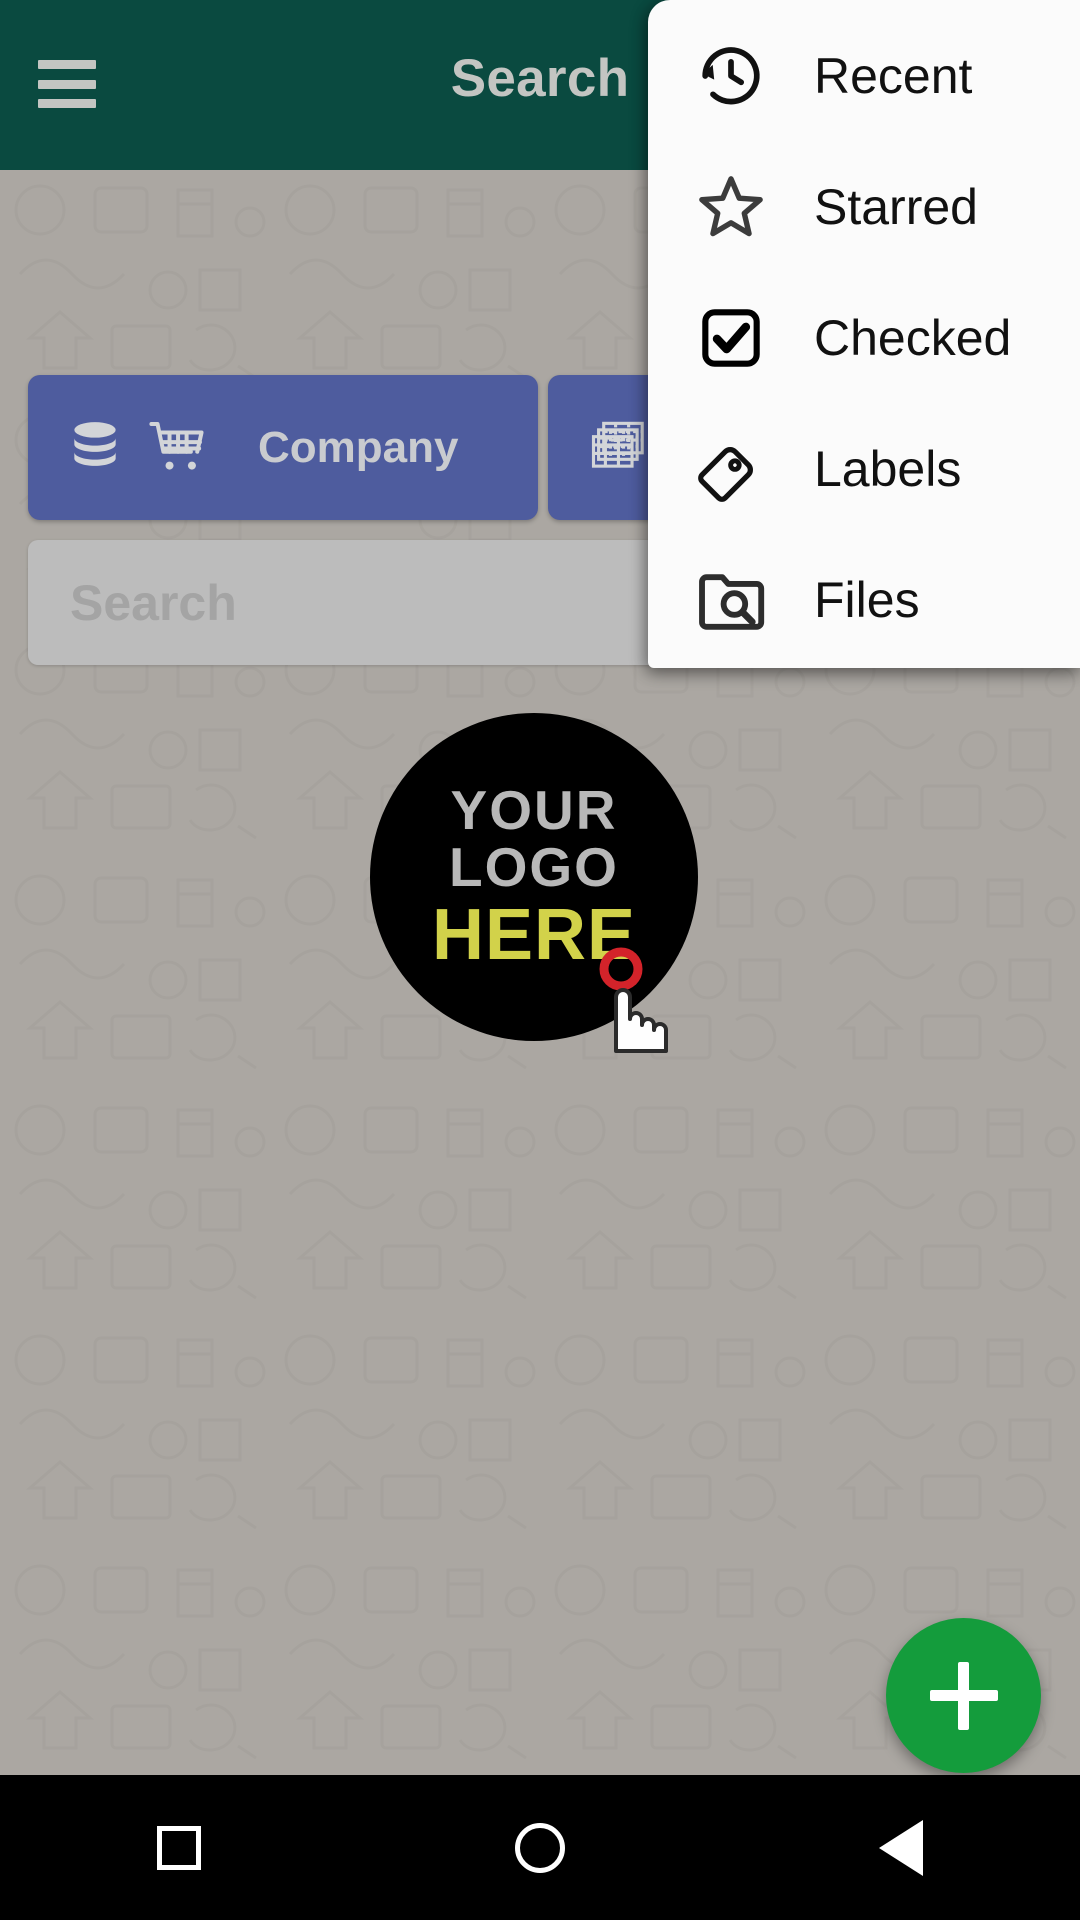  Describe the element at coordinates (534, 810) in the screenshot. I see `logo-line-1: YOUR` at that location.